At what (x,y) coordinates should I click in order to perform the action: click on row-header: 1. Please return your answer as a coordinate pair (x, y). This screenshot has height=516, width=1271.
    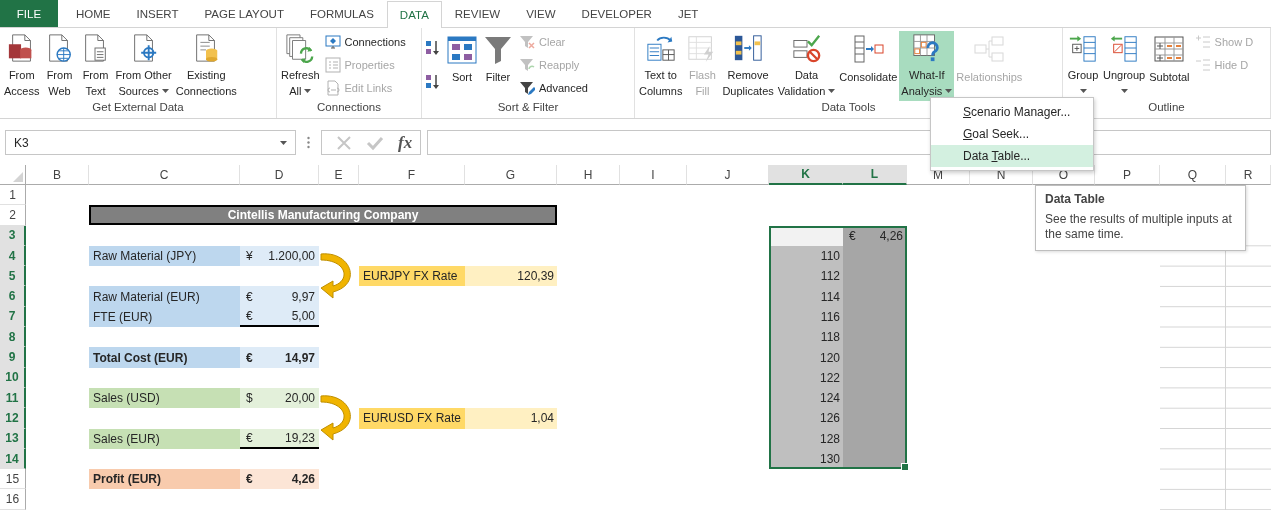
    Looking at the image, I should click on (13, 195).